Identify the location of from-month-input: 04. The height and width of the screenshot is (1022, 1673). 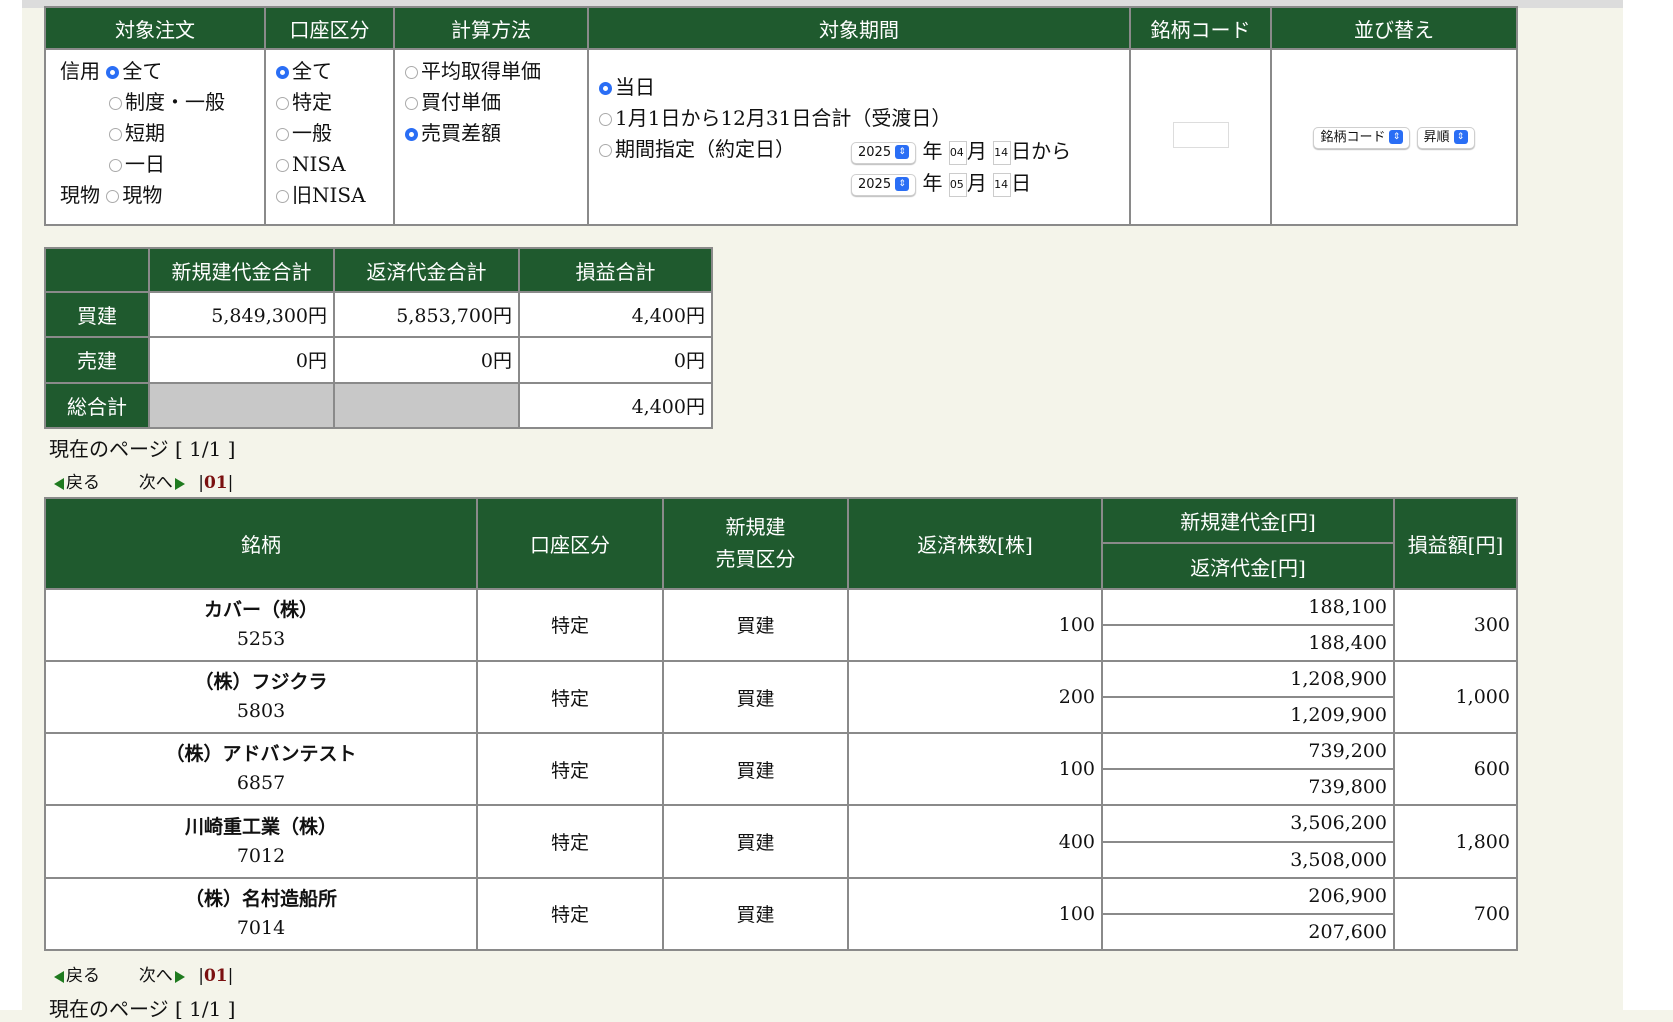
(957, 152).